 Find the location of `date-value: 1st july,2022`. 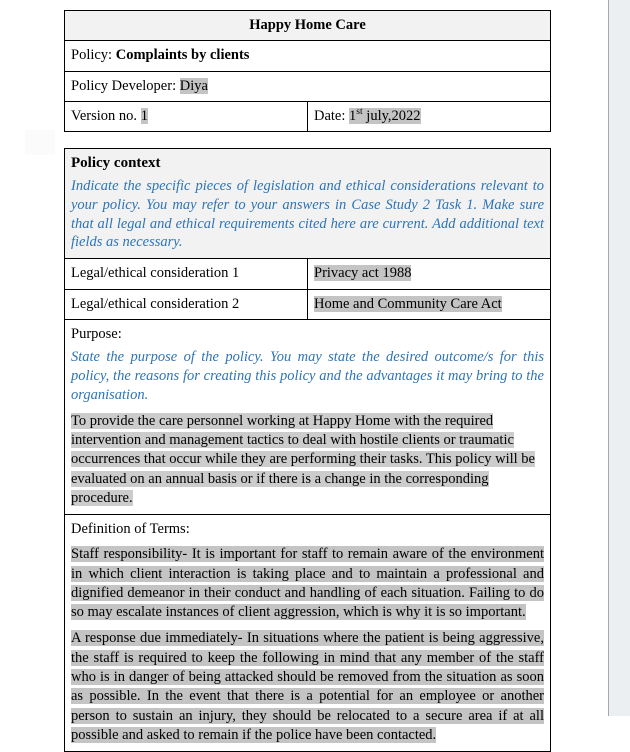

date-value: 1st july,2022 is located at coordinates (385, 115).